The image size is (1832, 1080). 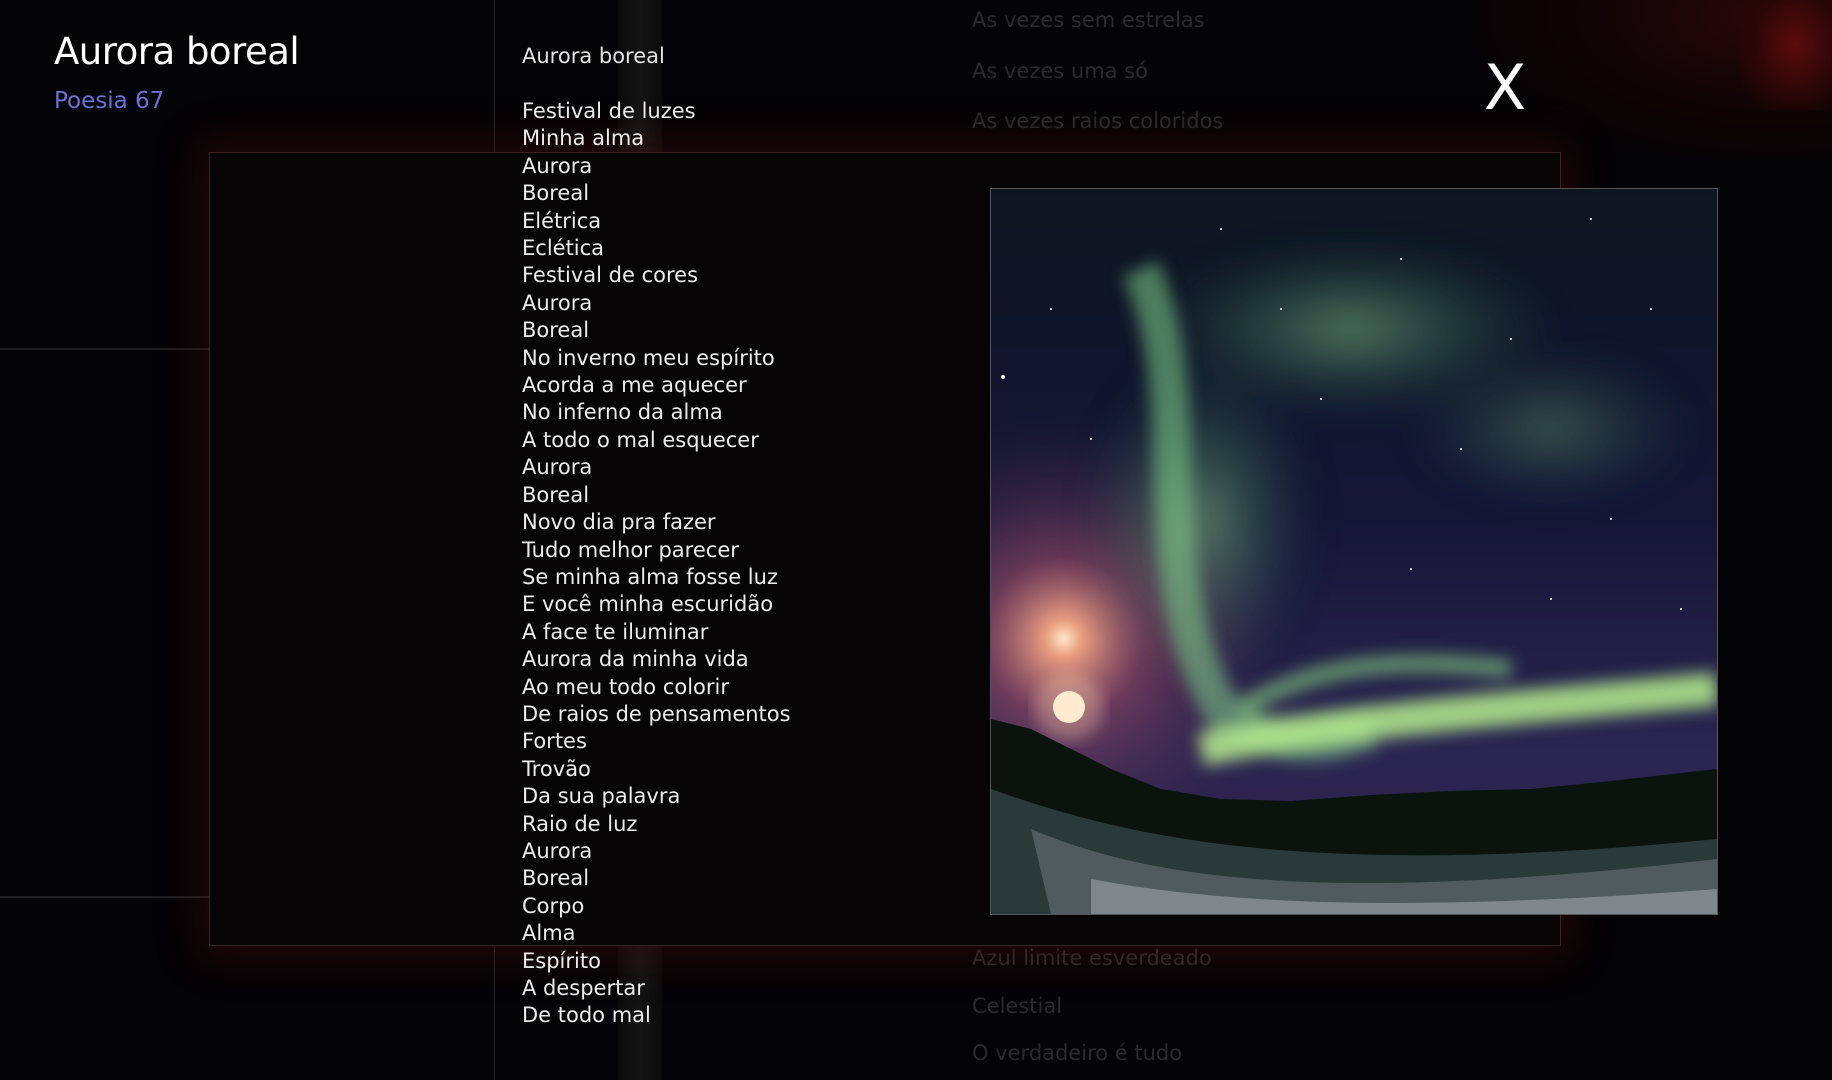 What do you see at coordinates (630, 549) in the screenshot?
I see `poem-line: Tudo melhor parecer` at bounding box center [630, 549].